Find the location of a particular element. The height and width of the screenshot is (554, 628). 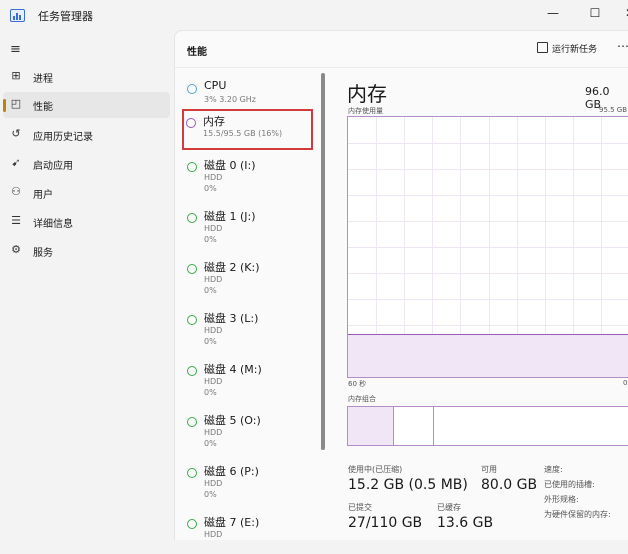

resource-name: 磁盘 5 (O:) is located at coordinates (232, 420).